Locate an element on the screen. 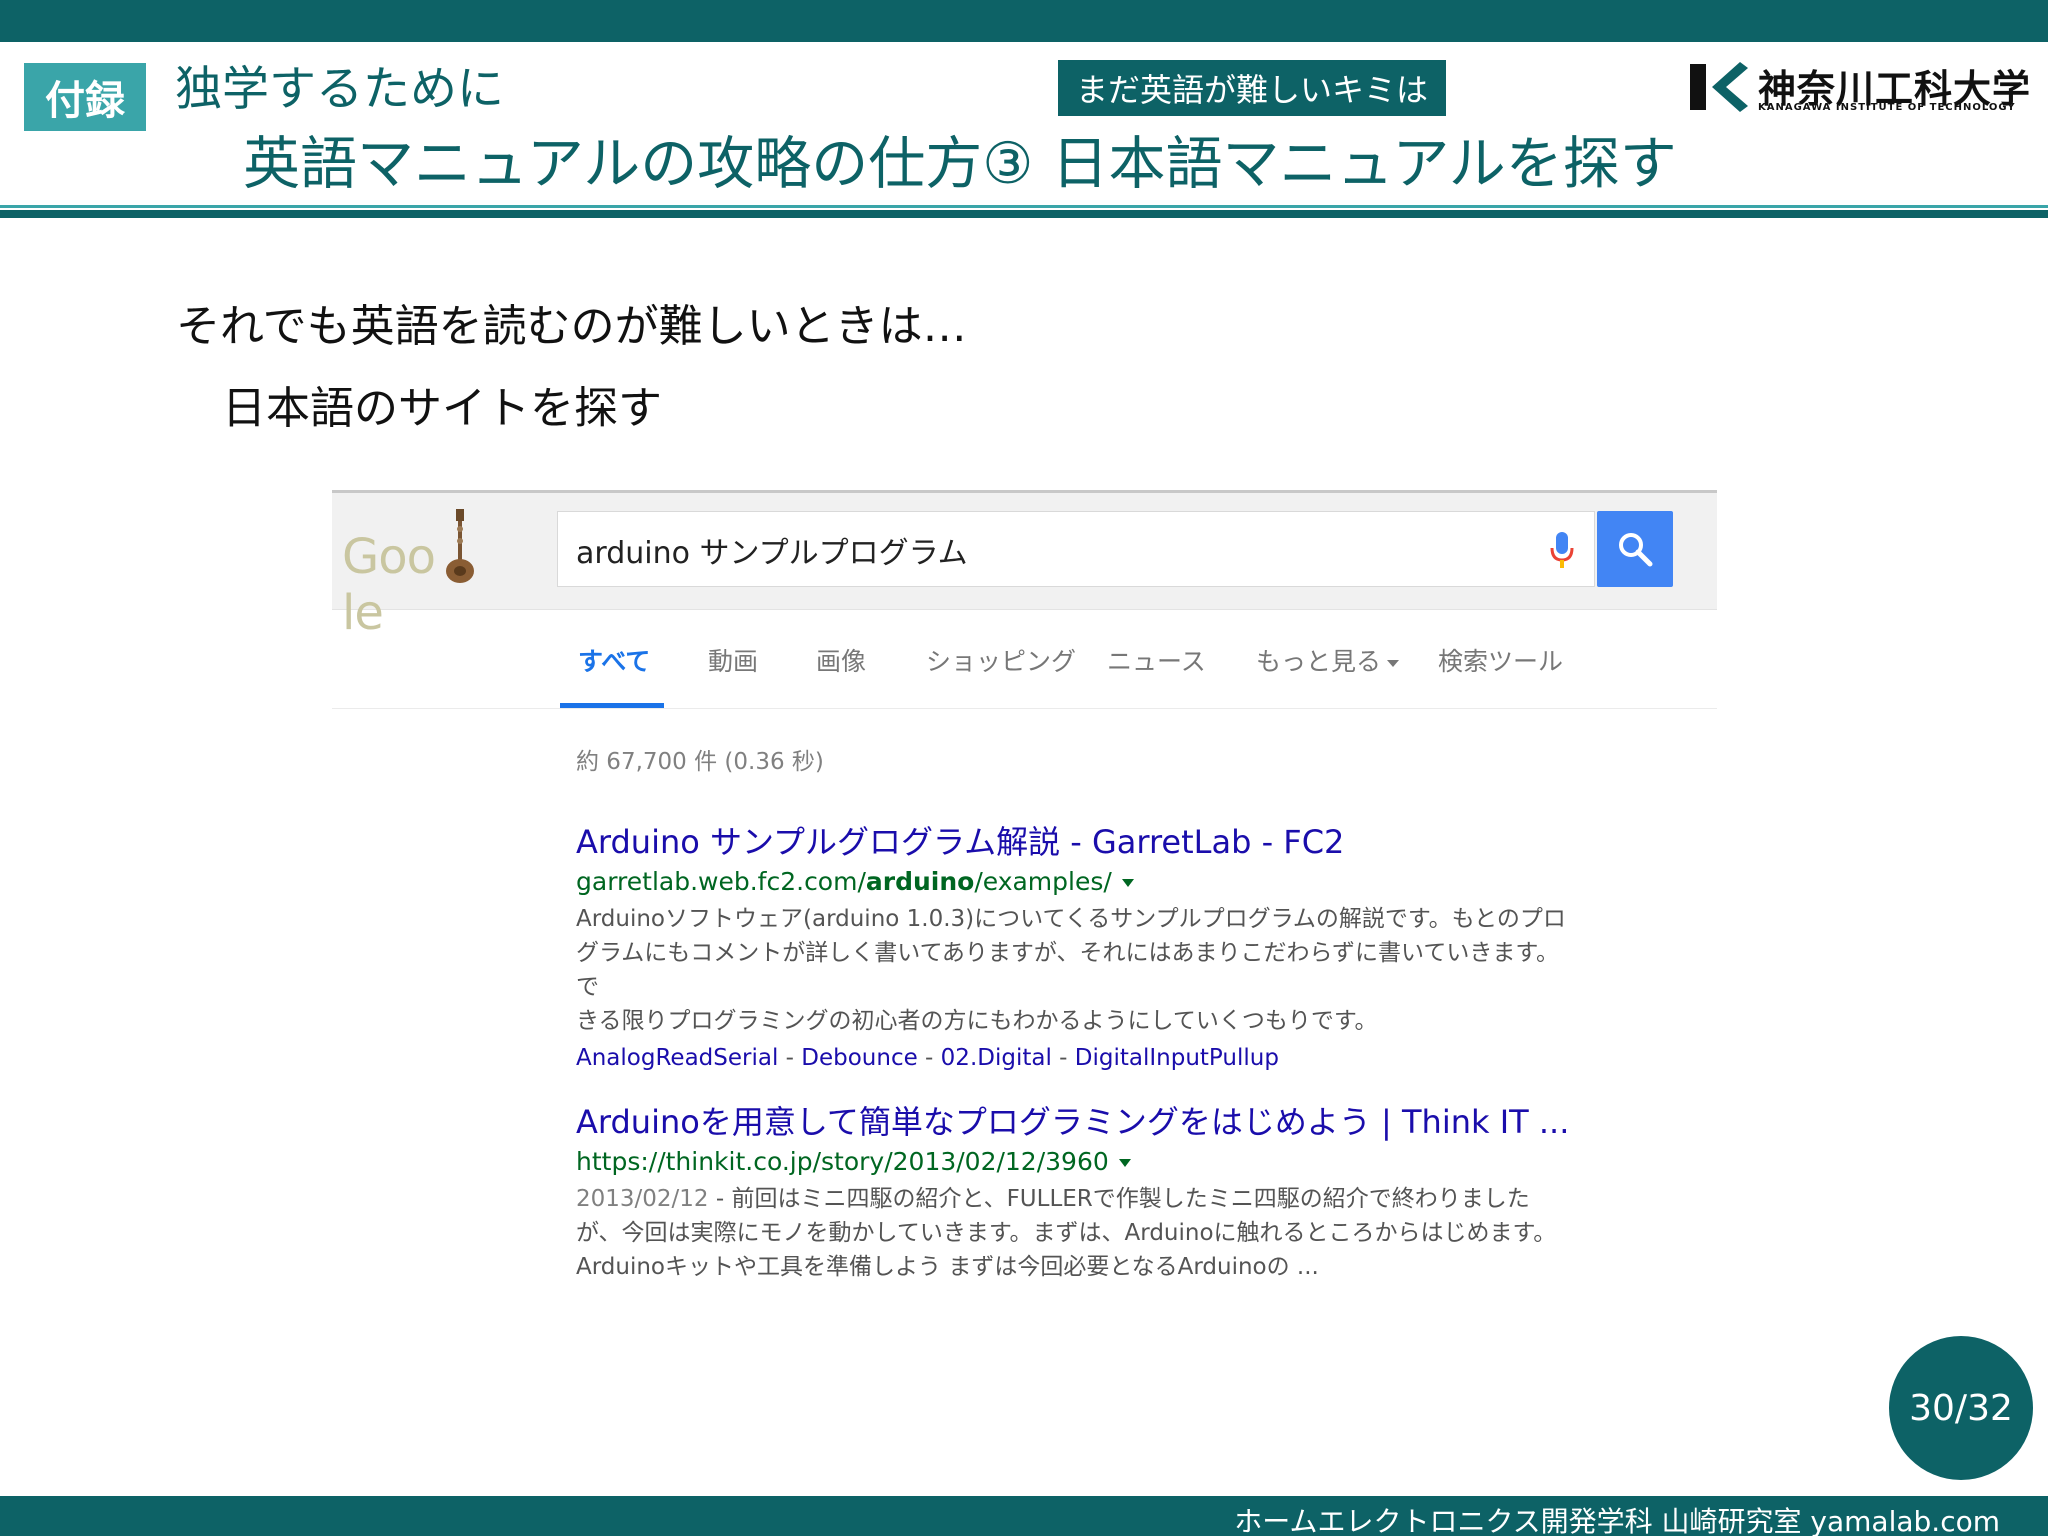 The height and width of the screenshot is (1540, 2048). search-tabs: すべて 動画 画像 ショッピング ニュース もっと見る 検索ツール is located at coordinates (1024, 657).